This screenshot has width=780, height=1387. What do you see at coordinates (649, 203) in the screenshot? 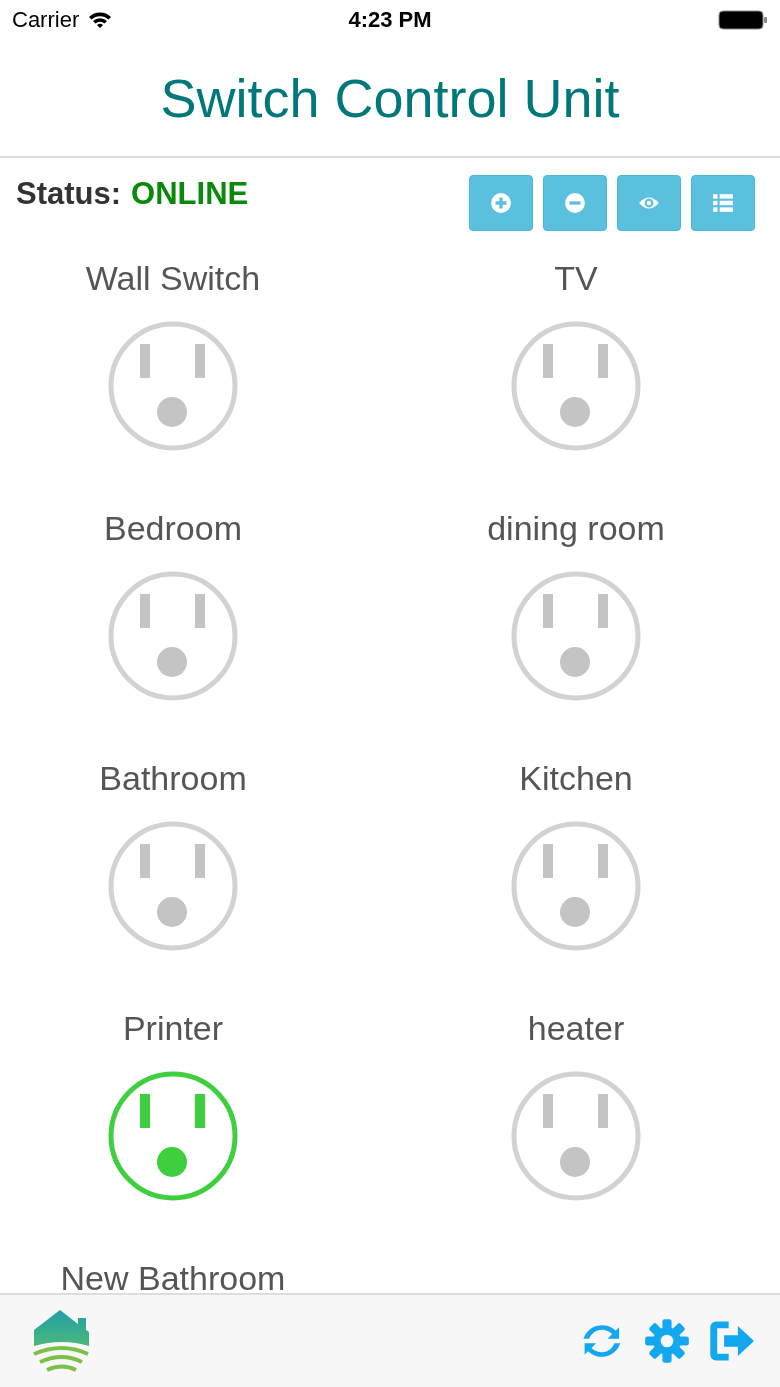
I see `view-button` at bounding box center [649, 203].